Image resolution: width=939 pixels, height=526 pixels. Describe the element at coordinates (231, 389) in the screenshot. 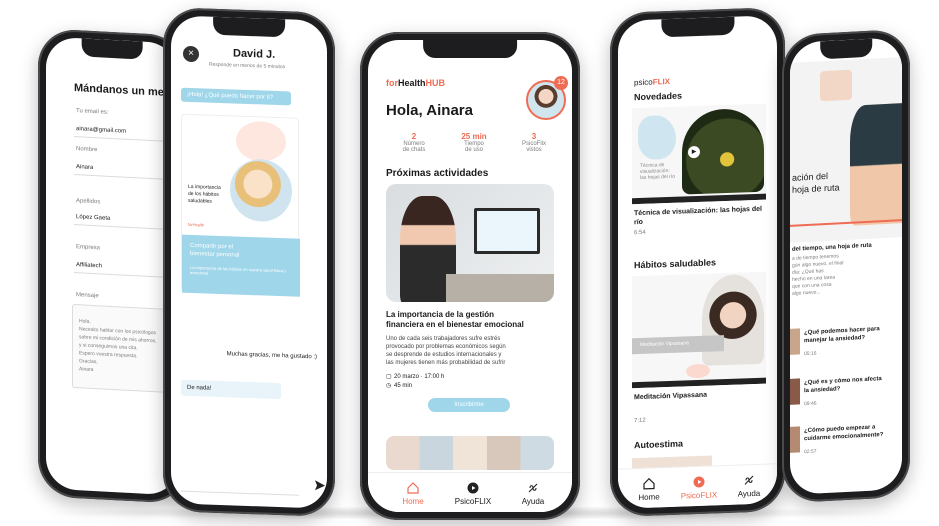

I see `agent-answer-bubble: De nada!` at that location.